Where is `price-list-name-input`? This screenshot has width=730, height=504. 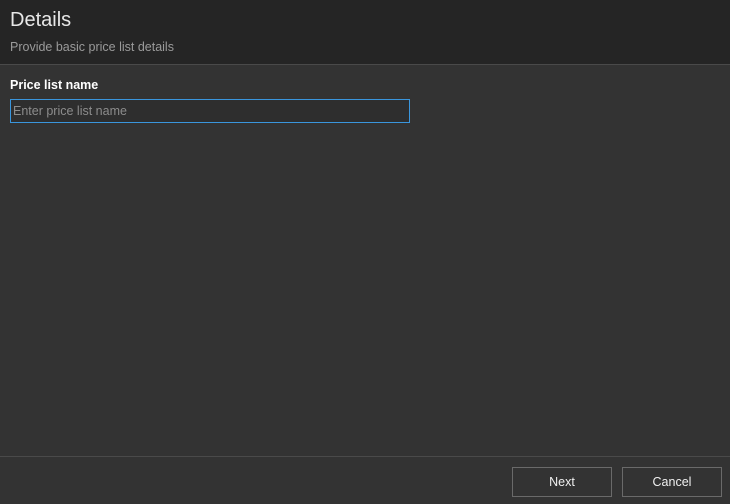 price-list-name-input is located at coordinates (210, 111).